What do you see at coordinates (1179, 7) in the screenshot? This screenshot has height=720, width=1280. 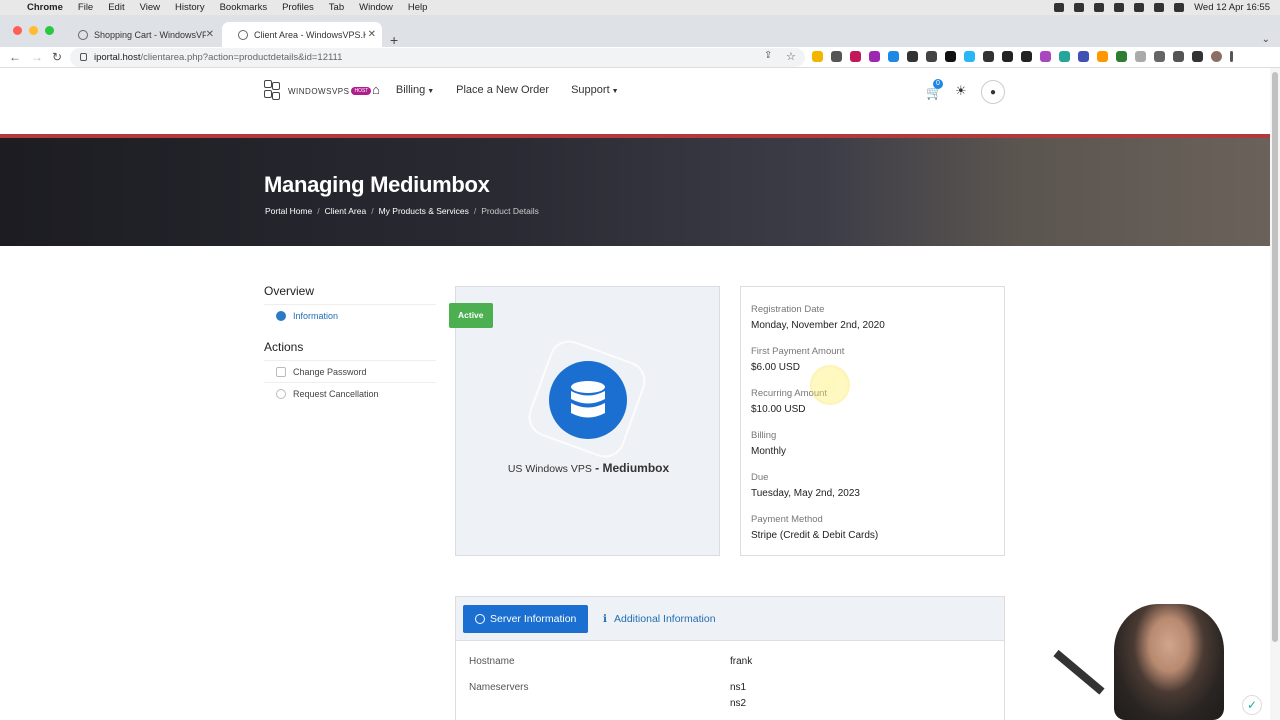 I see `search-icon` at bounding box center [1179, 7].